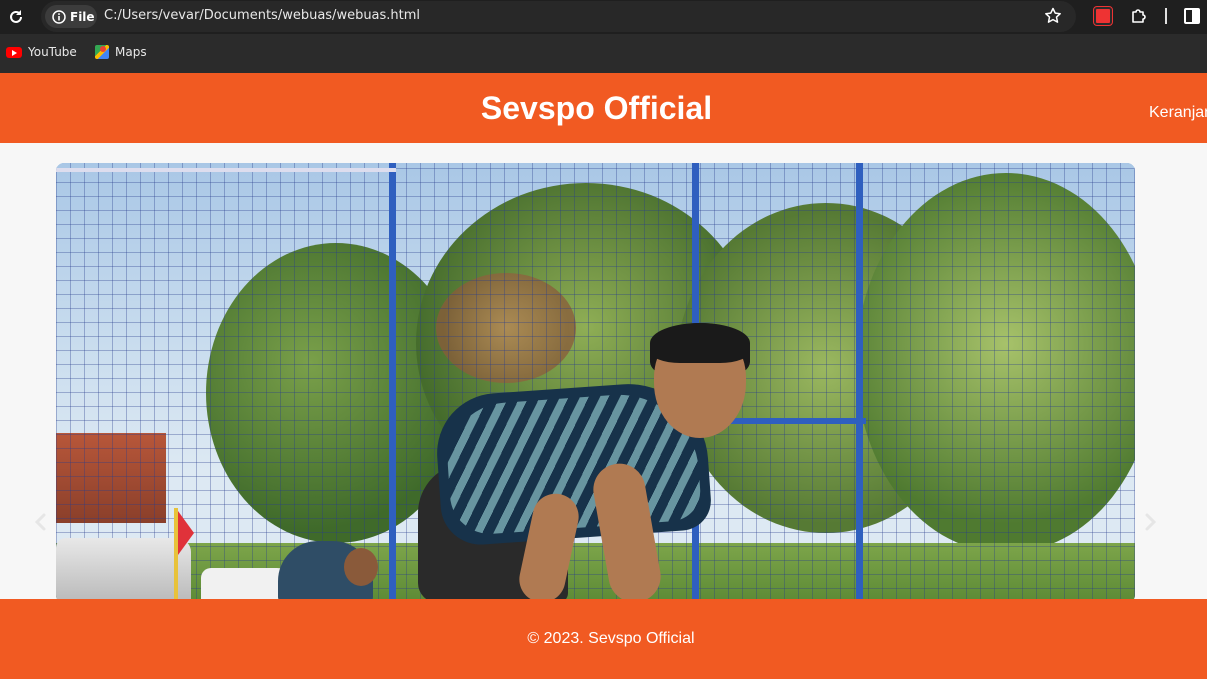 This screenshot has width=1207, height=679. Describe the element at coordinates (14, 52) in the screenshot. I see `youtube-icon` at that location.